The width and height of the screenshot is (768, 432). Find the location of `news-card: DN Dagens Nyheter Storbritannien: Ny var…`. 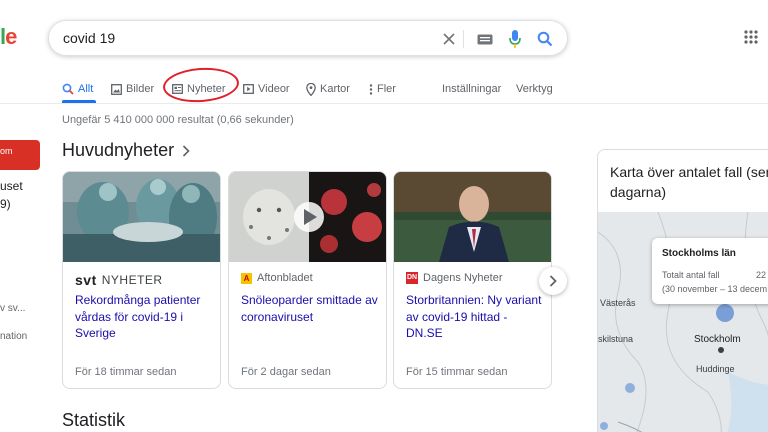

news-card: DN Dagens Nyheter Storbritannien: Ny var… is located at coordinates (472, 280).